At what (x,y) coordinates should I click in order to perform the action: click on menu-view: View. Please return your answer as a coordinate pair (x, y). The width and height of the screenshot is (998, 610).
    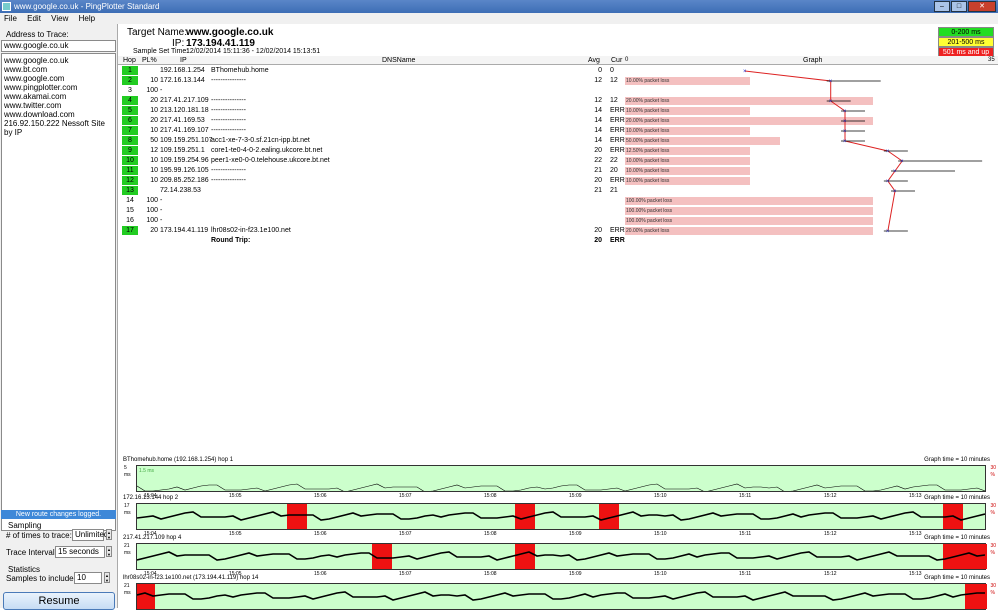
    Looking at the image, I should click on (59, 18).